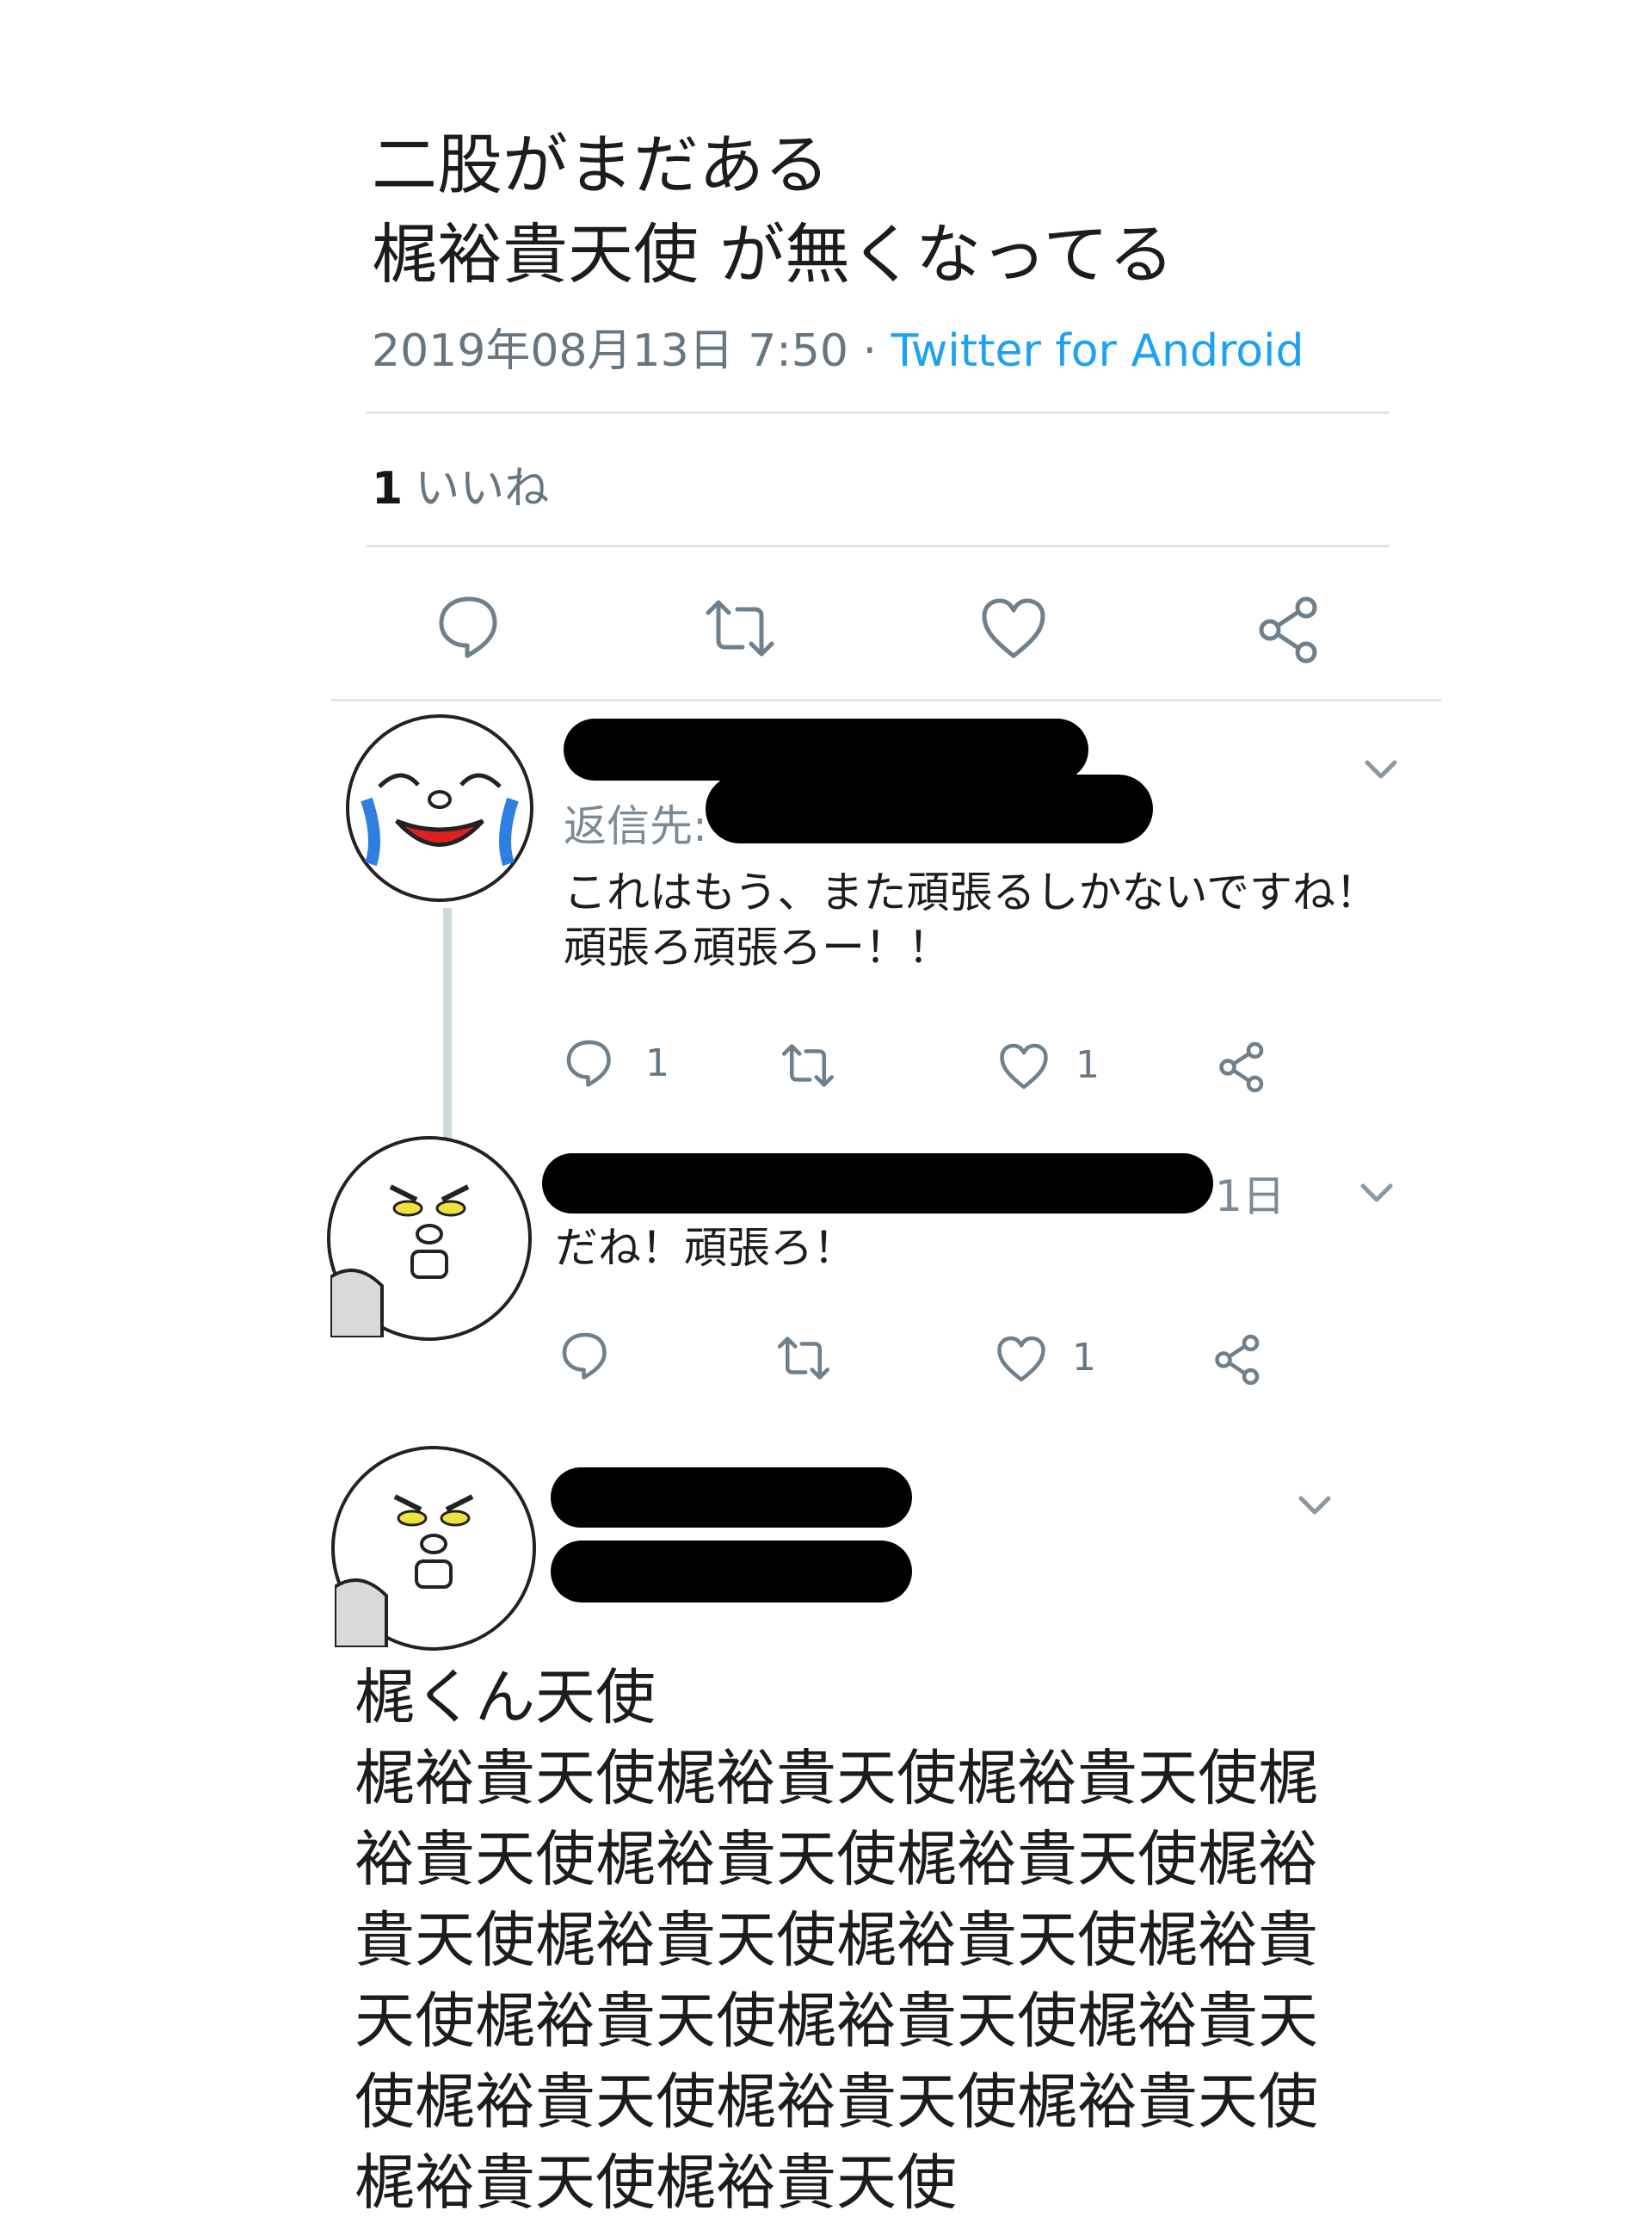  What do you see at coordinates (836, 1940) in the screenshot?
I see `tweet3-line: 貴天使梶裕貴天使梶裕貴天使梶裕貴` at bounding box center [836, 1940].